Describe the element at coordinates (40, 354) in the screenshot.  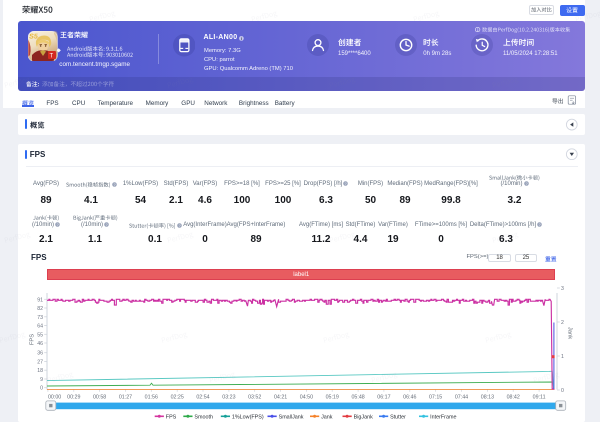
I see `svg-text: 36` at that location.